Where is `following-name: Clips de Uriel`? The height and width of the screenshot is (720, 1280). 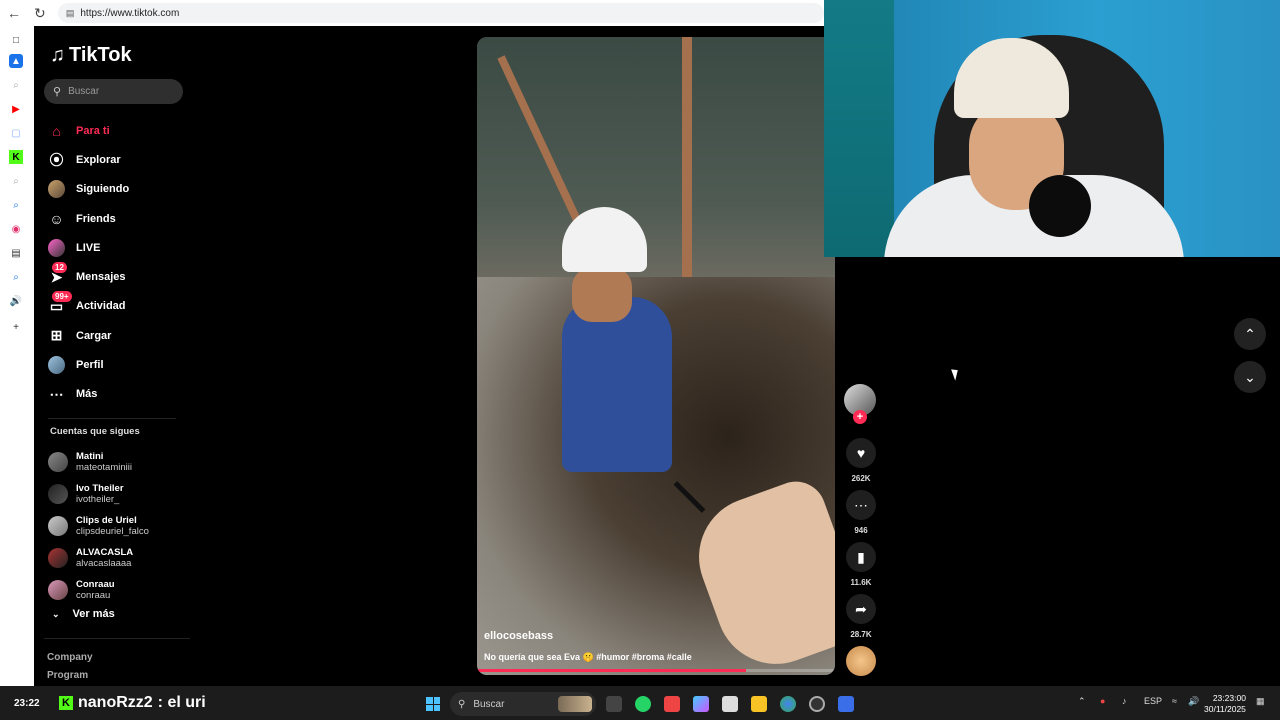 following-name: Clips de Uriel is located at coordinates (106, 520).